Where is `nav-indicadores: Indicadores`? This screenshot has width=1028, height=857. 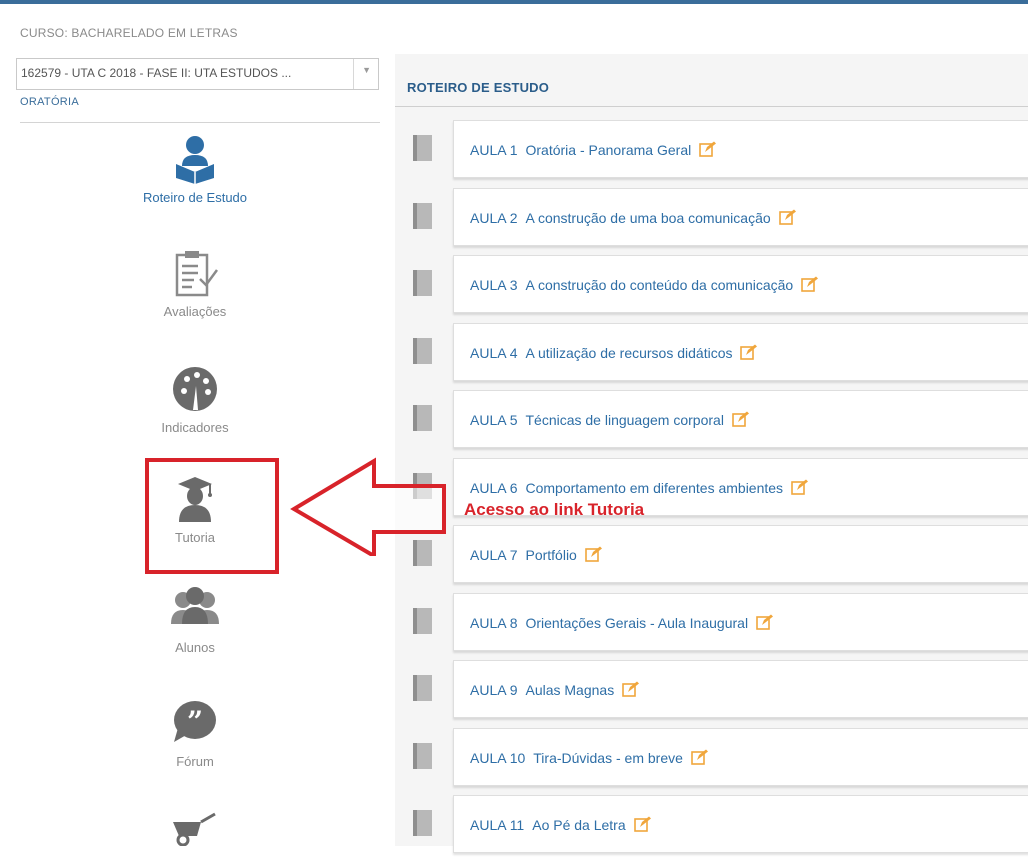
nav-indicadores: Indicadores is located at coordinates (195, 399).